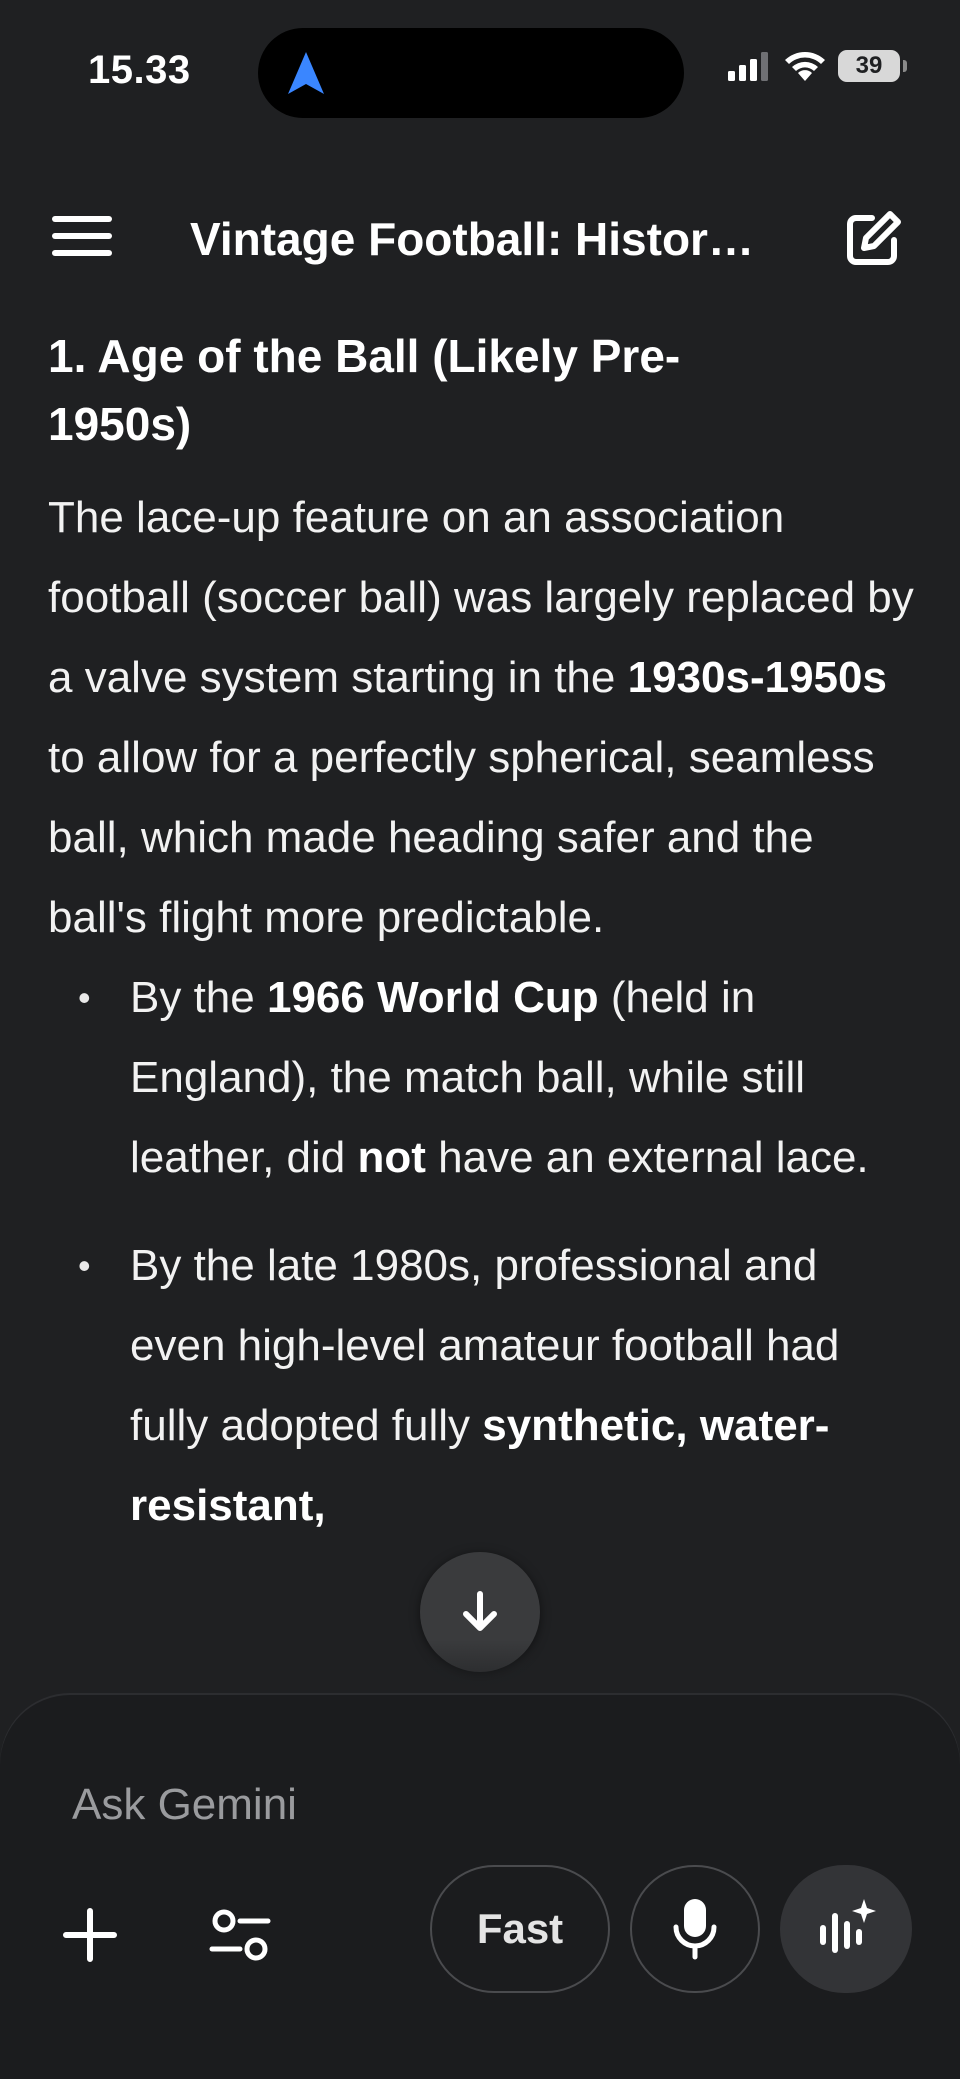 The width and height of the screenshot is (960, 2079). I want to click on bullet-bold-text: 1966 World Cup, so click(432, 997).